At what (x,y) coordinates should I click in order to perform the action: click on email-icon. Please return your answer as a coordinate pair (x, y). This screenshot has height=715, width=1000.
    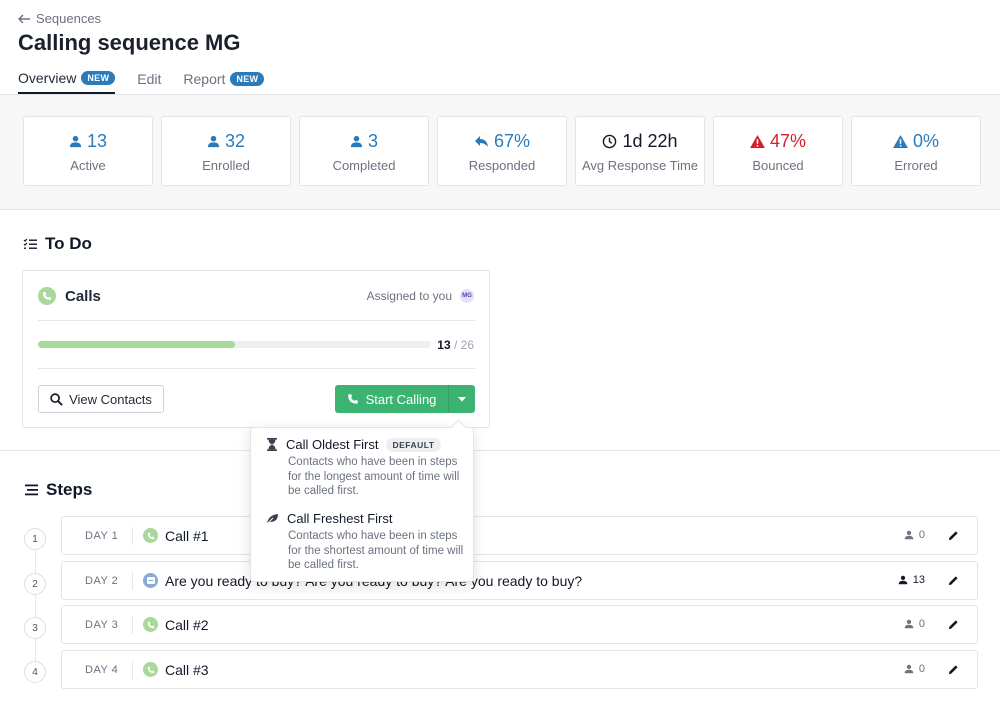
    Looking at the image, I should click on (150, 580).